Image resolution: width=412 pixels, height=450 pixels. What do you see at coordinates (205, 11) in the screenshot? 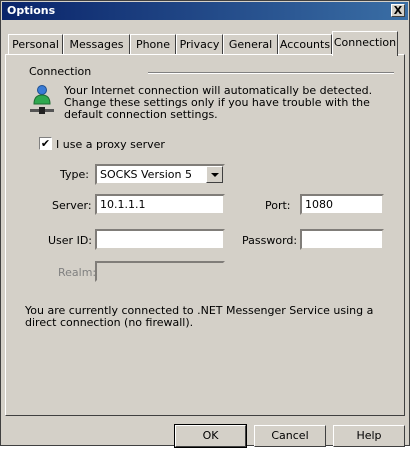
I see `title-bar: Options X` at bounding box center [205, 11].